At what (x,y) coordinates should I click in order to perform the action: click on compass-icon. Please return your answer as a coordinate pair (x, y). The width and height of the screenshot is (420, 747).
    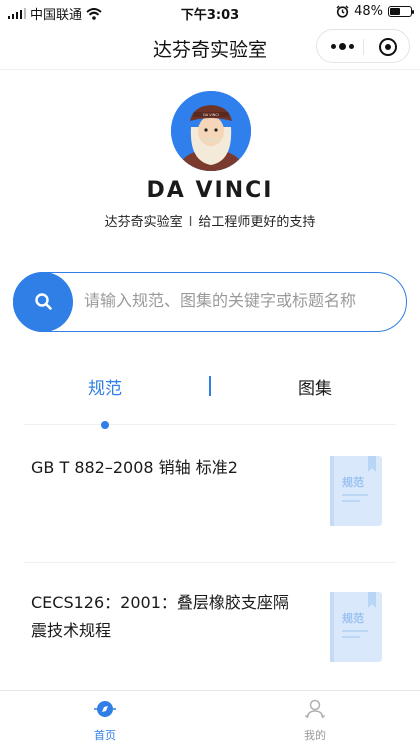
    Looking at the image, I should click on (105, 709).